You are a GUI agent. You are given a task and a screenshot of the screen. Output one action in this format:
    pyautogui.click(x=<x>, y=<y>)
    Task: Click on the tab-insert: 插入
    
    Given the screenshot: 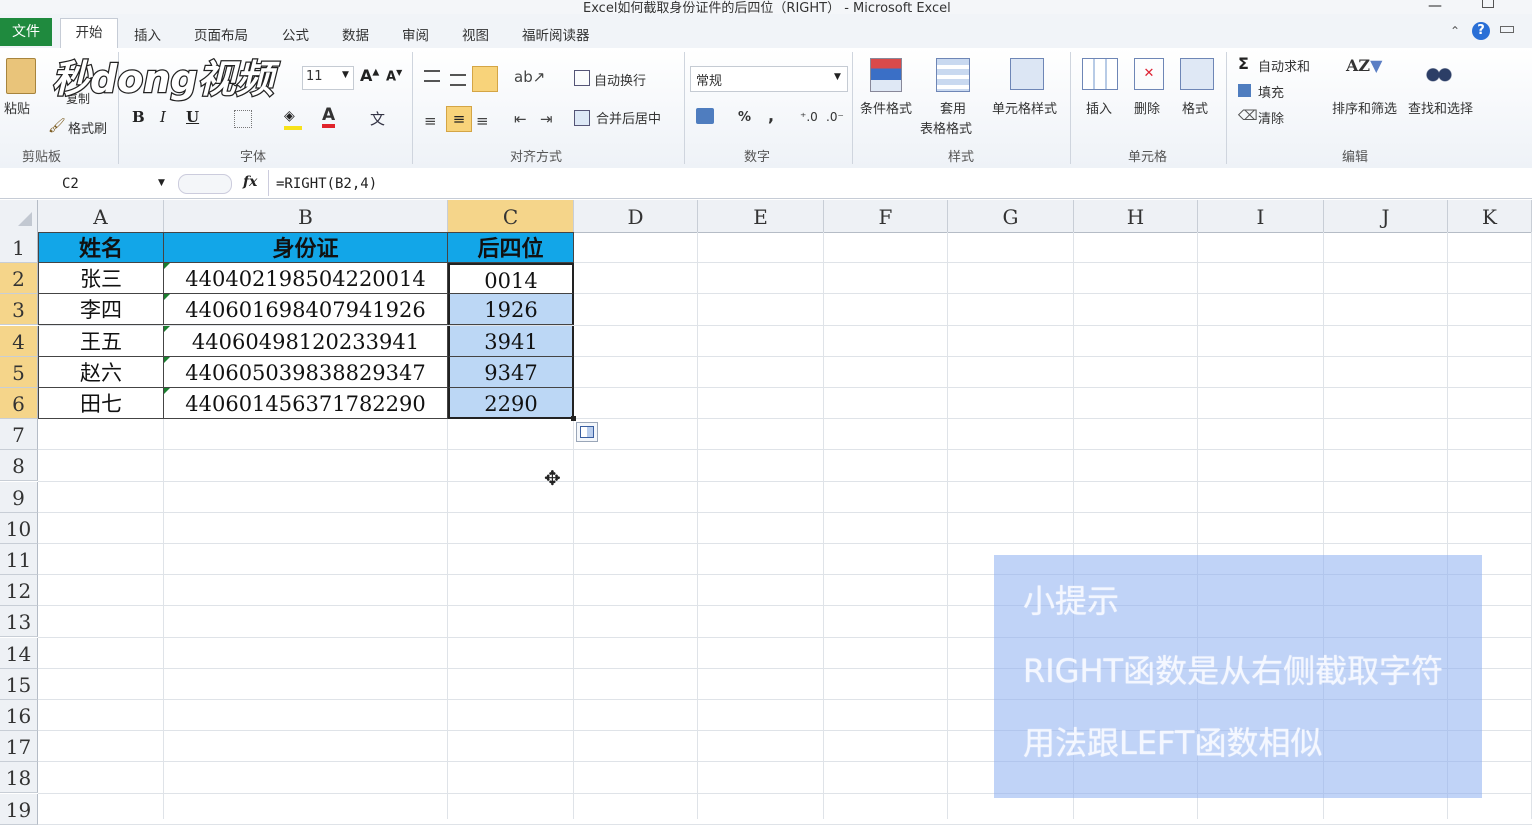 What is the action you would take?
    pyautogui.click(x=147, y=34)
    